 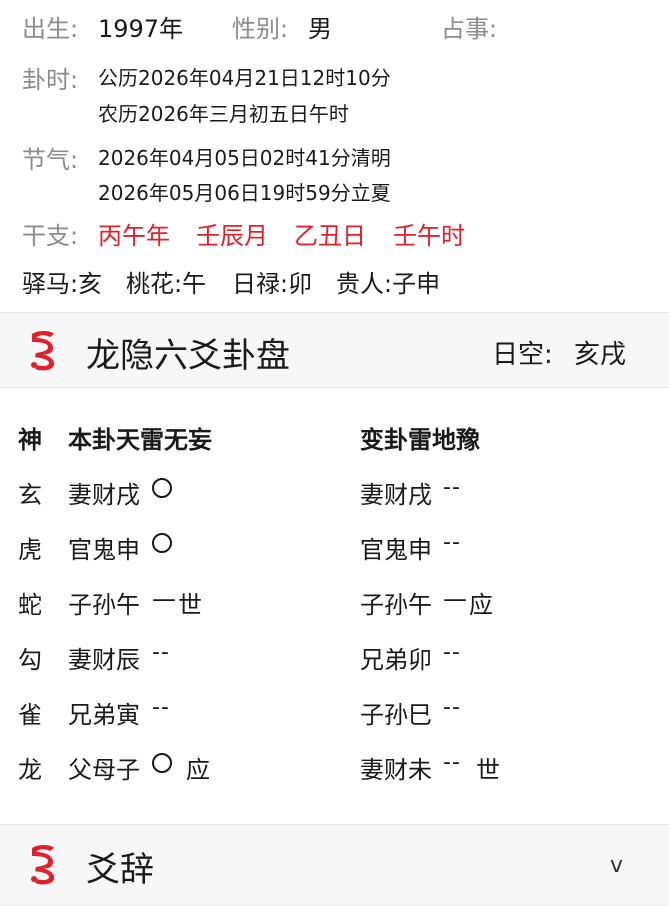 I want to click on panel-header: 龙隐六爻卦盘 日空: 亥戌, so click(x=334, y=350).